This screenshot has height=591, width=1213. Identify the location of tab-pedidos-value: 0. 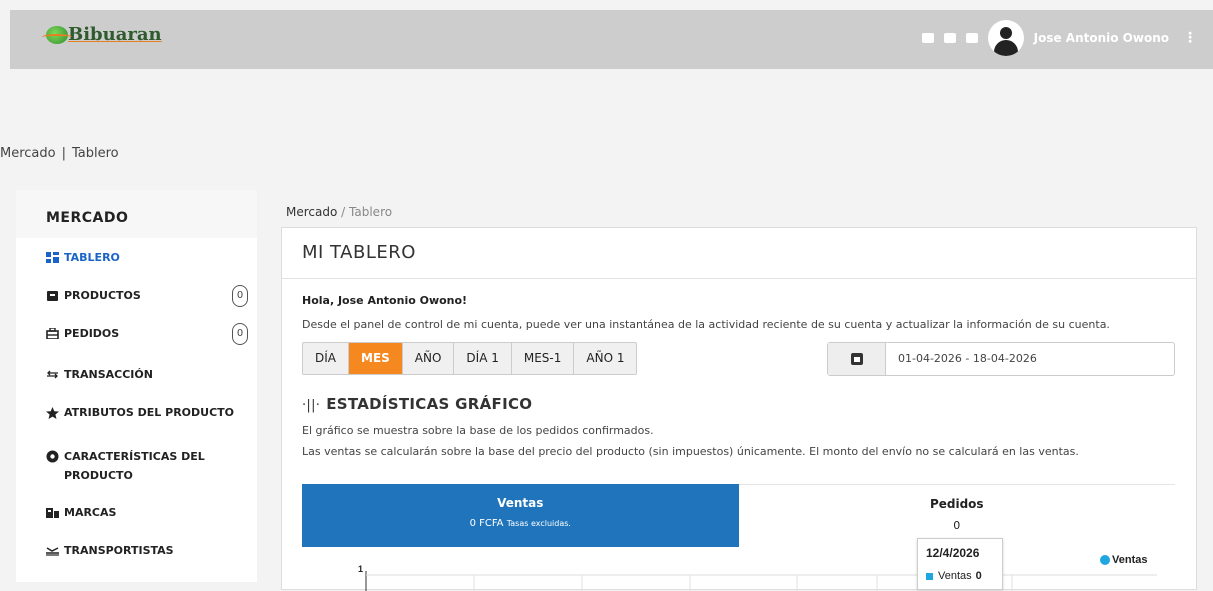
(957, 525).